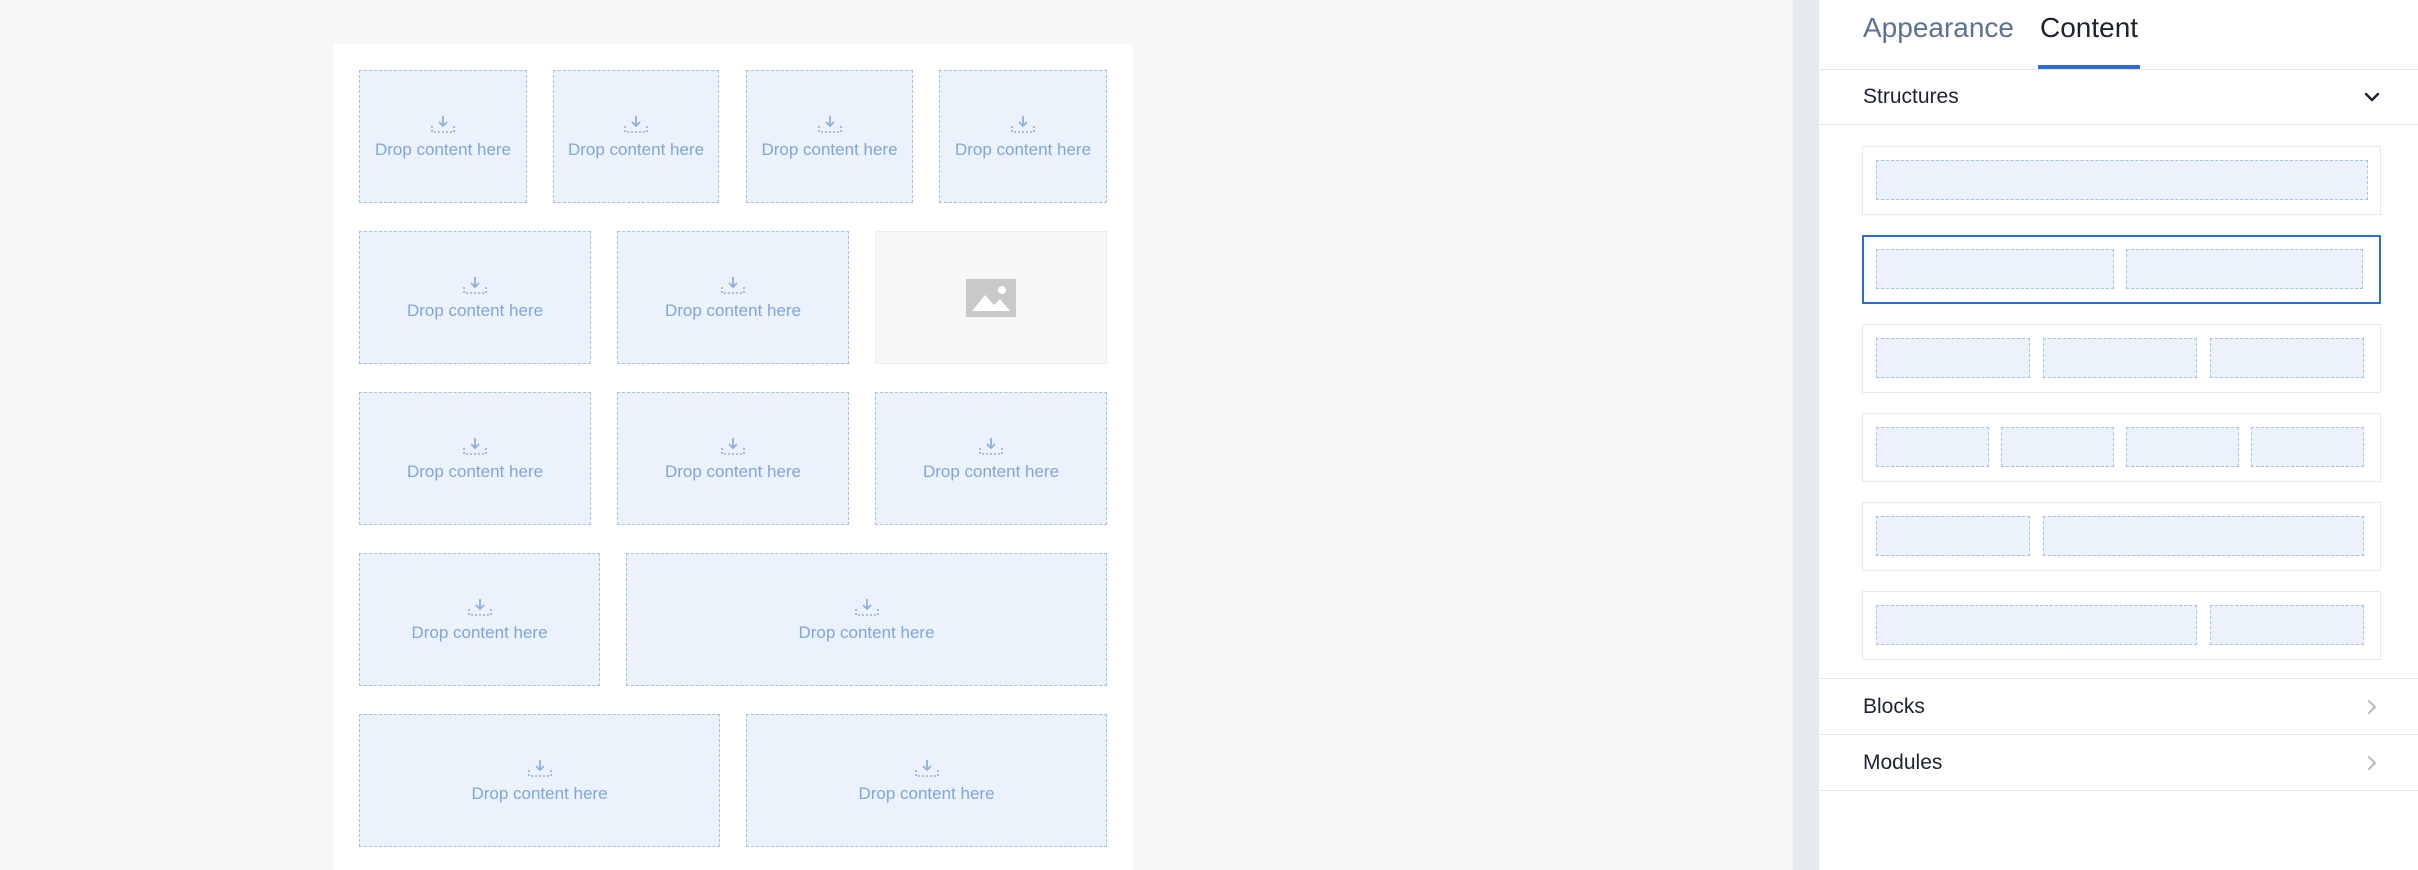 This screenshot has height=870, width=2418. Describe the element at coordinates (733, 781) in the screenshot. I see `canvas-row-5: Drop content here Drop content here` at that location.